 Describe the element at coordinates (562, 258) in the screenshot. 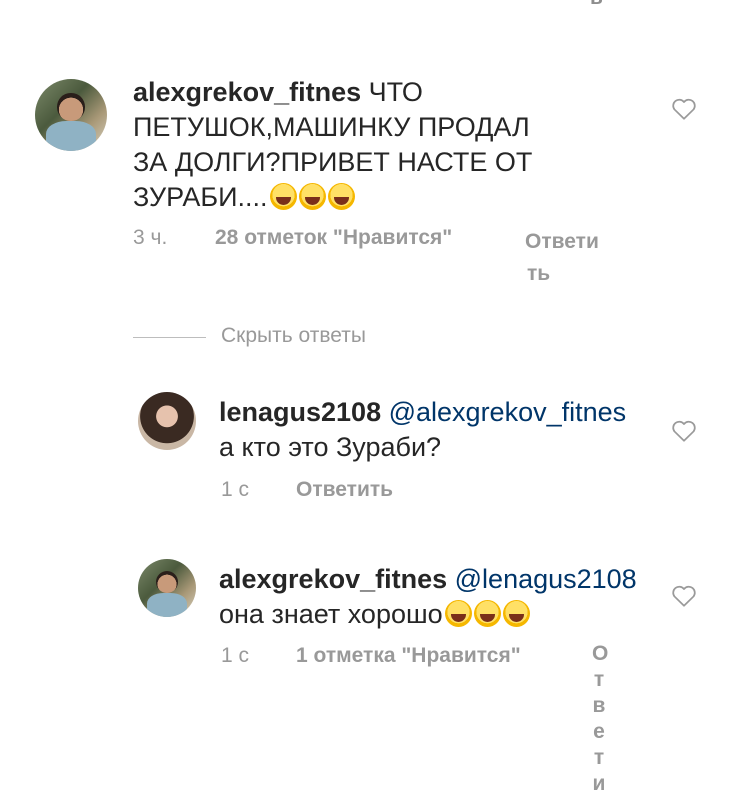

I see `reply-button: Ответи ть` at that location.